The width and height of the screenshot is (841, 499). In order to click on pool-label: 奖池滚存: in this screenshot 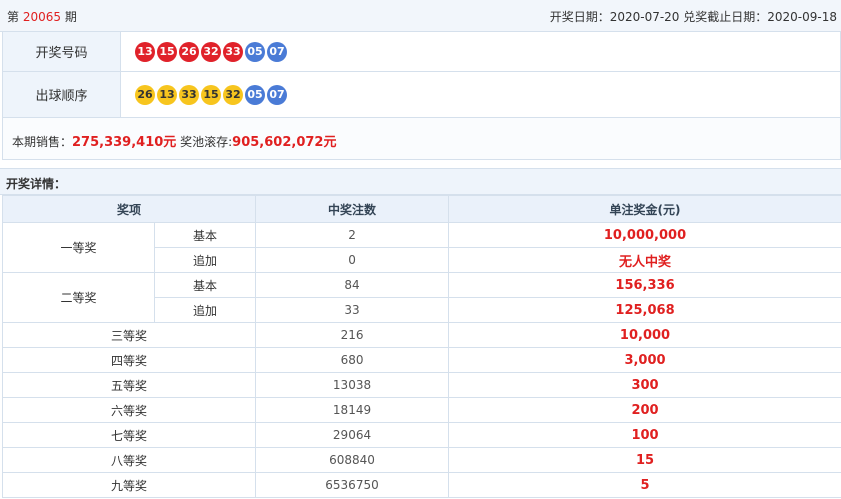, I will do `click(204, 142)`.